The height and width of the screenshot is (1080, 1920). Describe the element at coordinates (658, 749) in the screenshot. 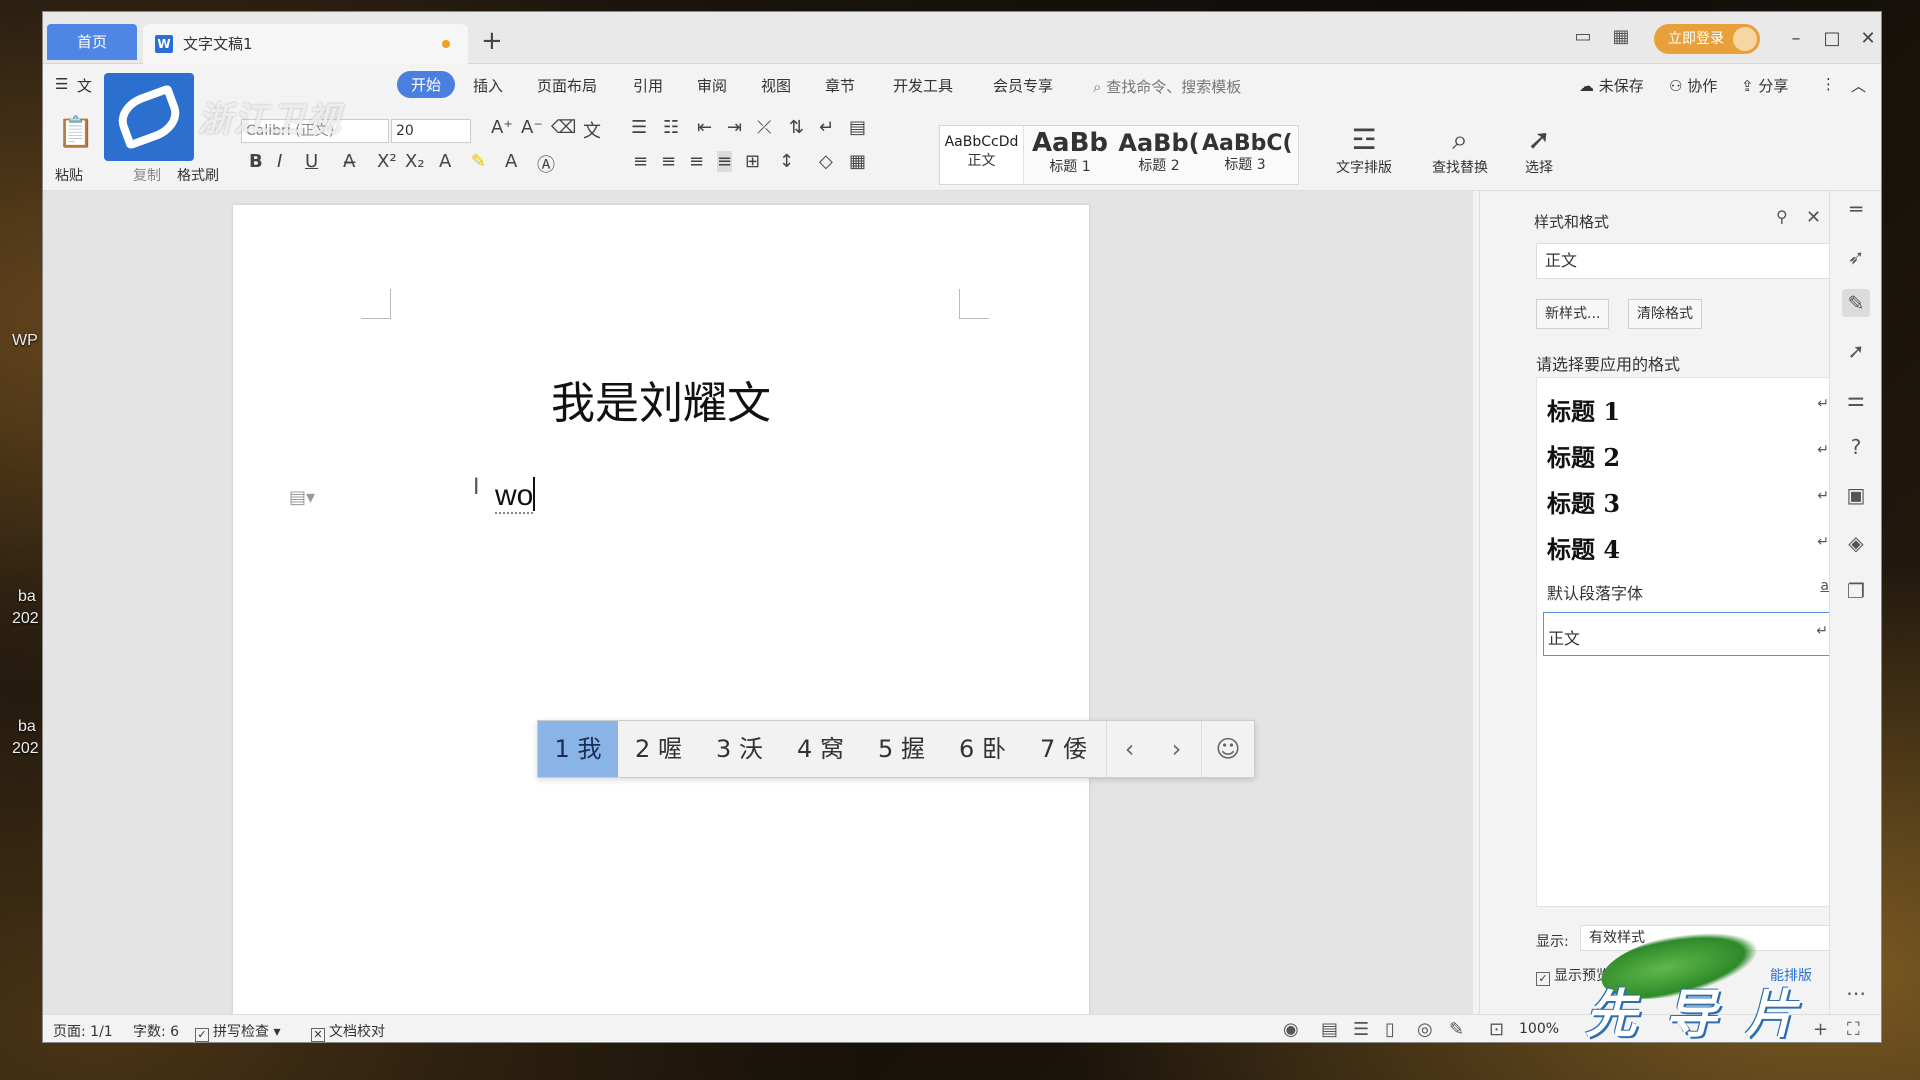

I see `ime-candidate: 2 喔` at that location.